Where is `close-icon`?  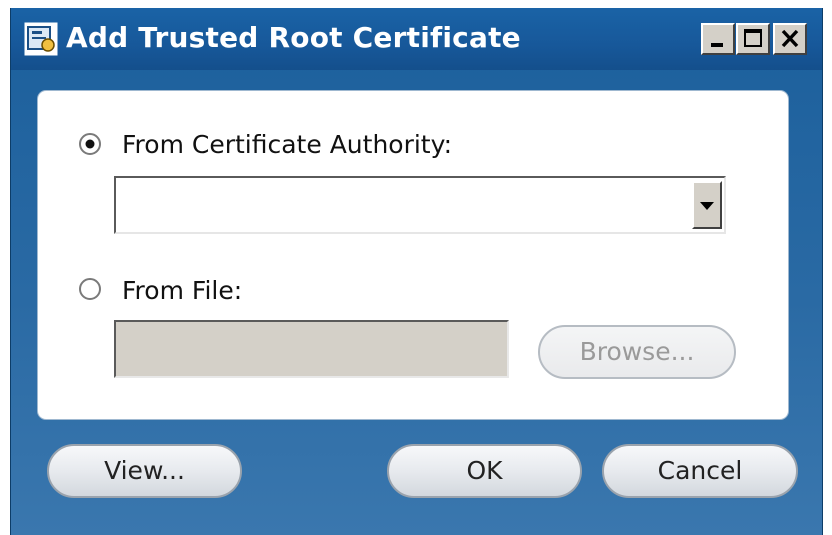 close-icon is located at coordinates (790, 38).